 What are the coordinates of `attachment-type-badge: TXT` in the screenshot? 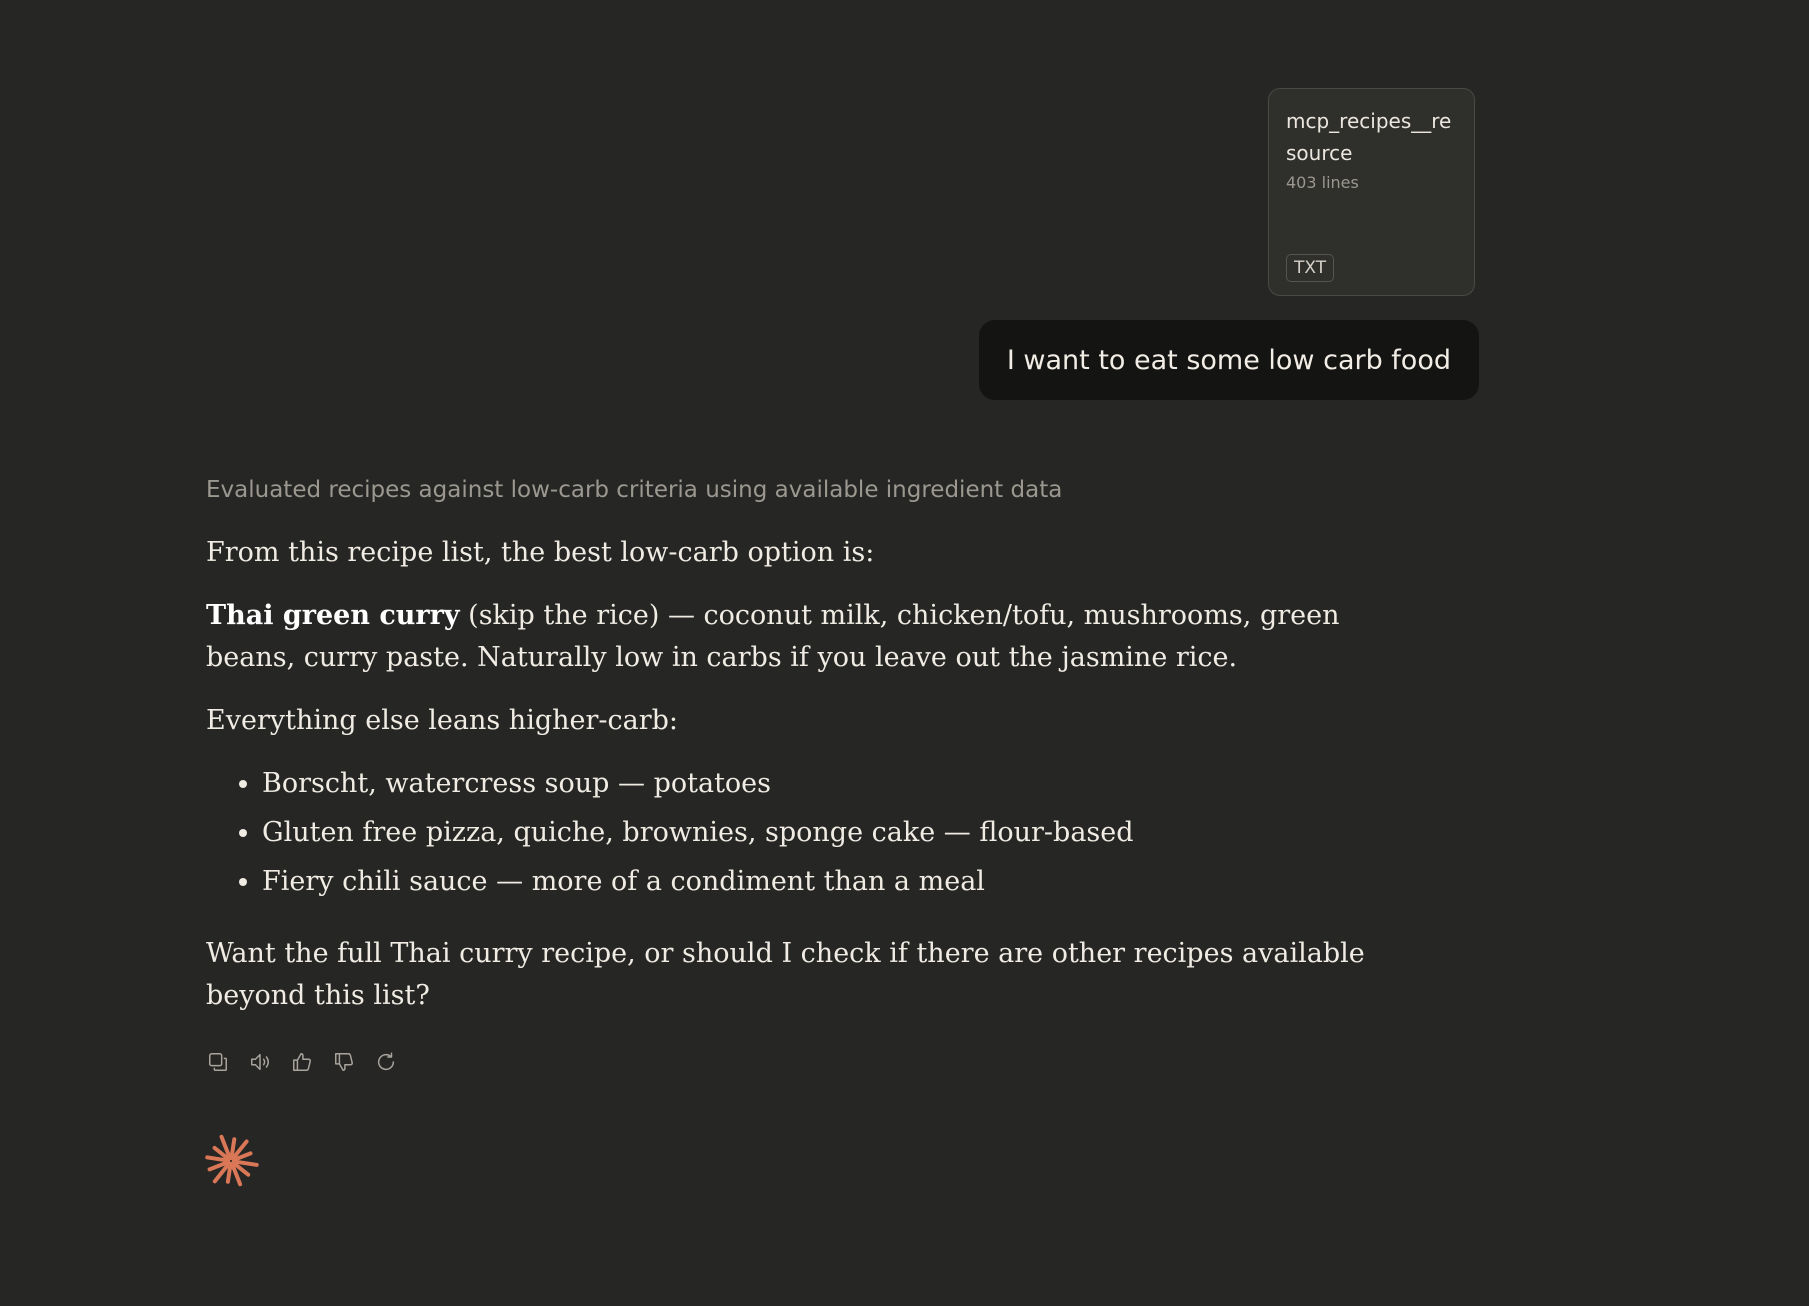 It's located at (1310, 268).